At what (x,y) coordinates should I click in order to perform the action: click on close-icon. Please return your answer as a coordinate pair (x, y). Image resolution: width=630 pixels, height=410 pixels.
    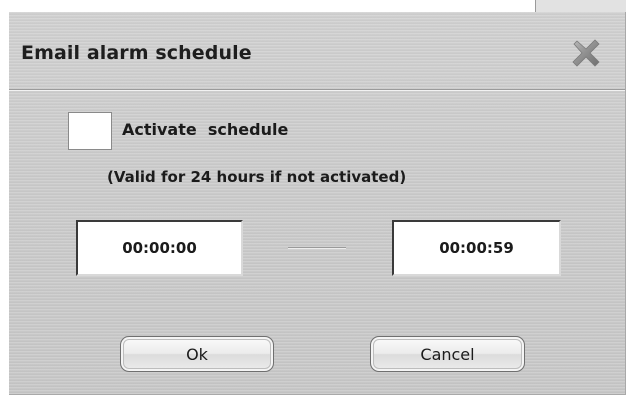
    Looking at the image, I should click on (586, 53).